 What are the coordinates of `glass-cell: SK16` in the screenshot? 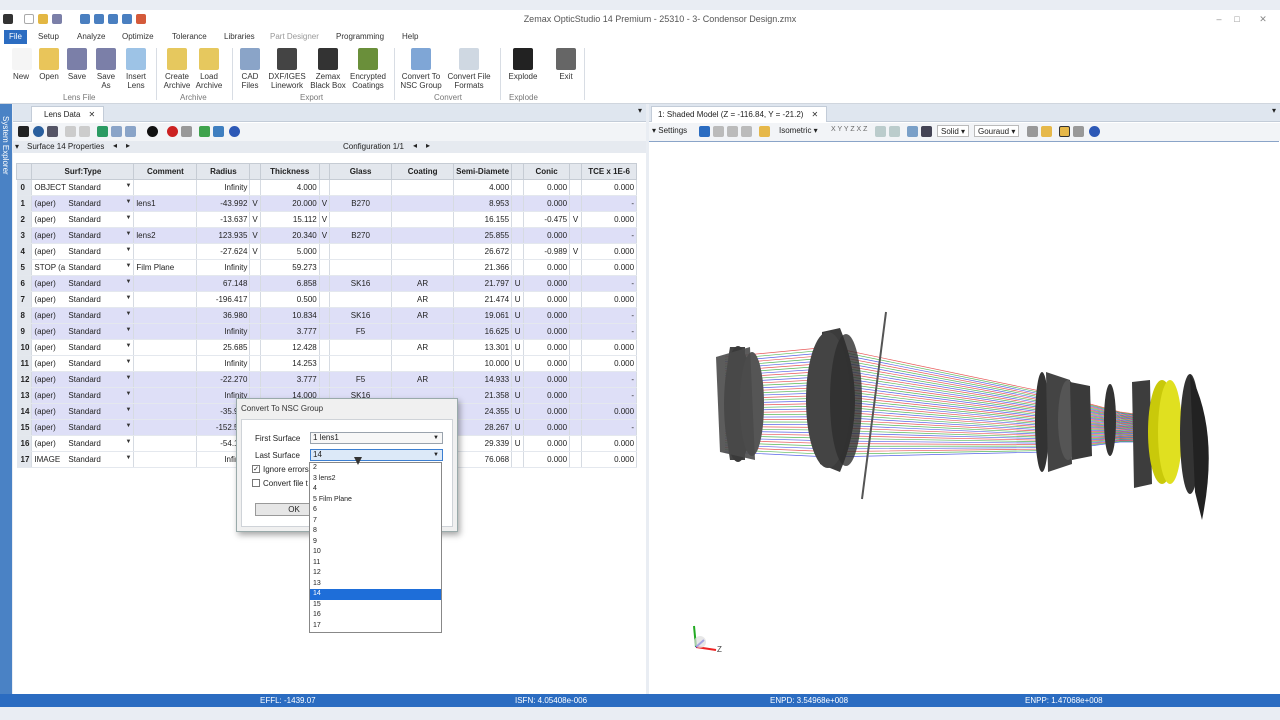 It's located at (361, 315).